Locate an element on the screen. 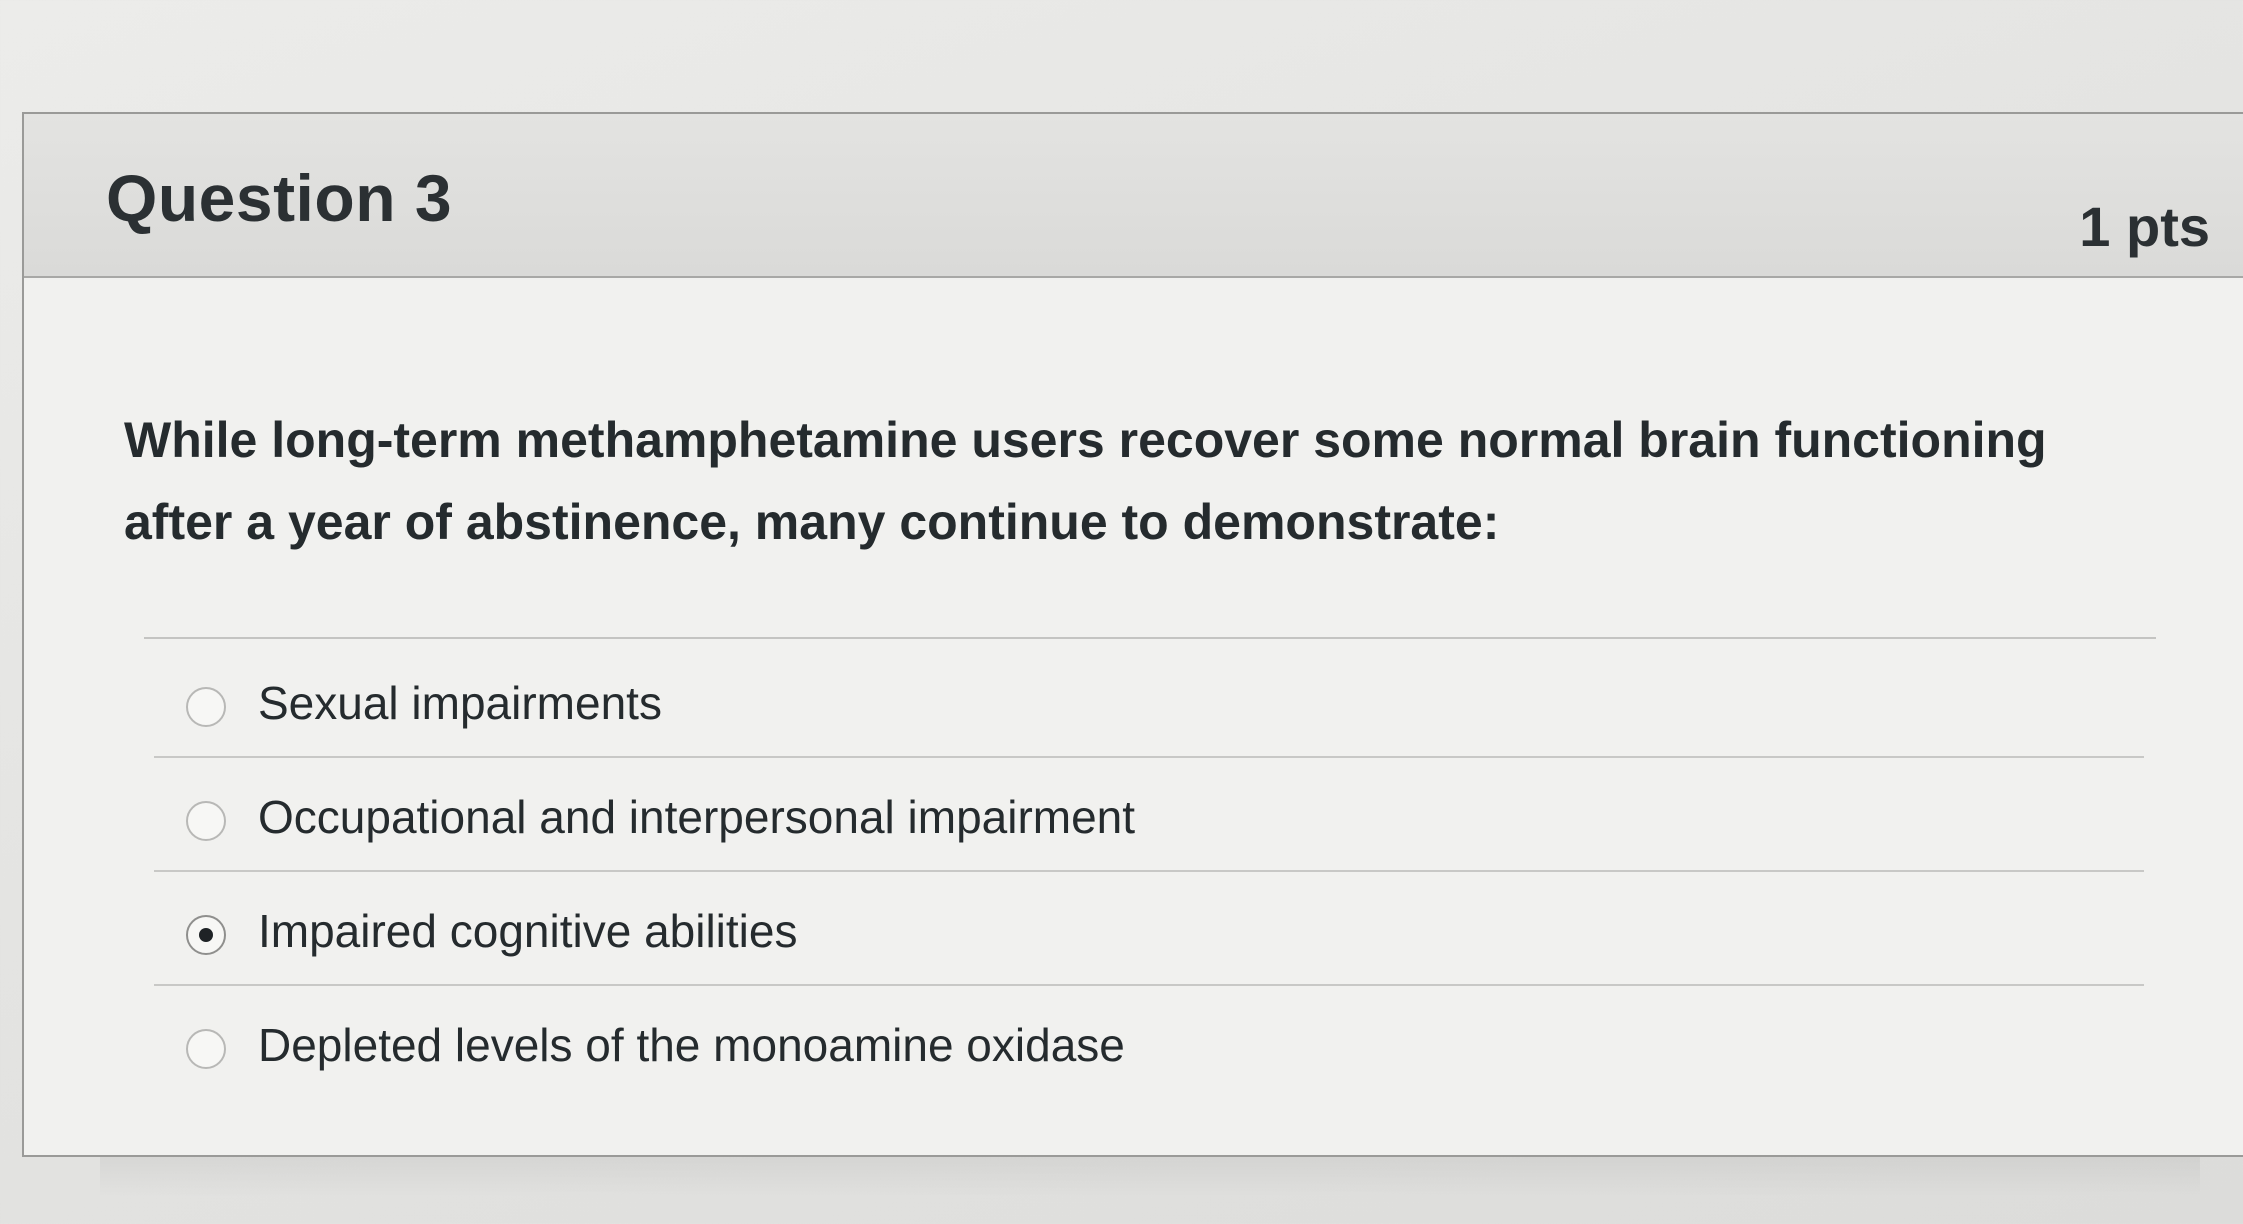 The height and width of the screenshot is (1224, 2243). answer-label: Impaired cognitive abilities is located at coordinates (528, 931).